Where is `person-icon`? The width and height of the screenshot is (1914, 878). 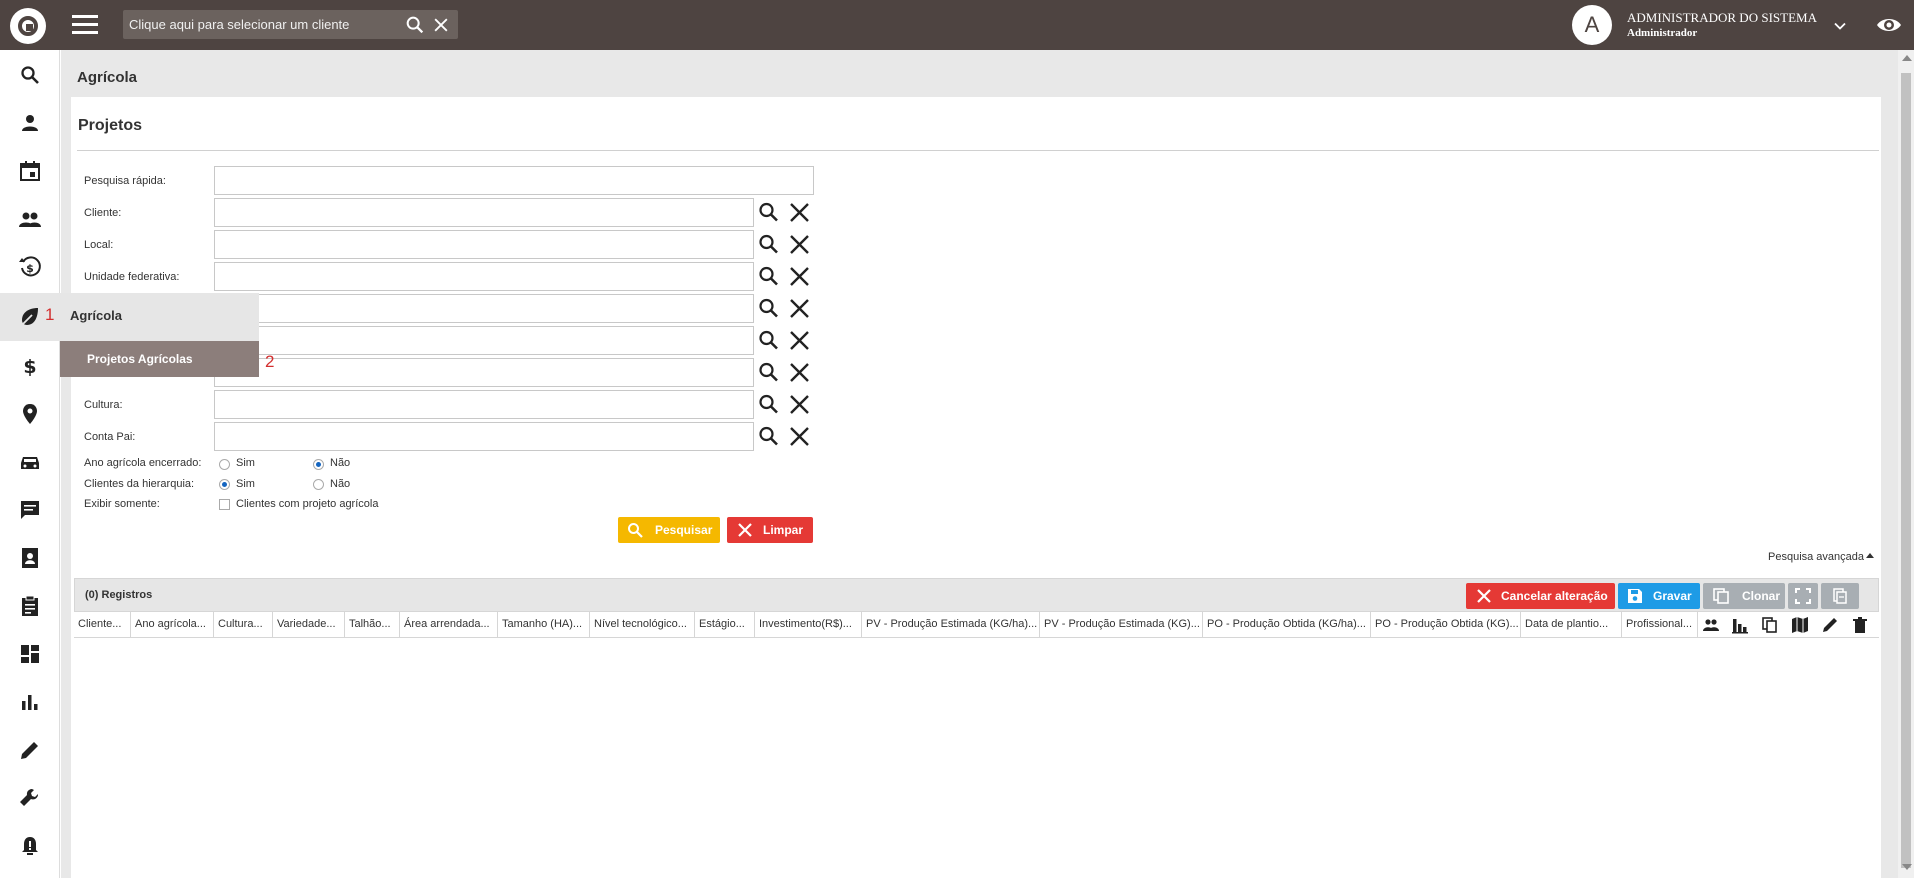
person-icon is located at coordinates (30, 123).